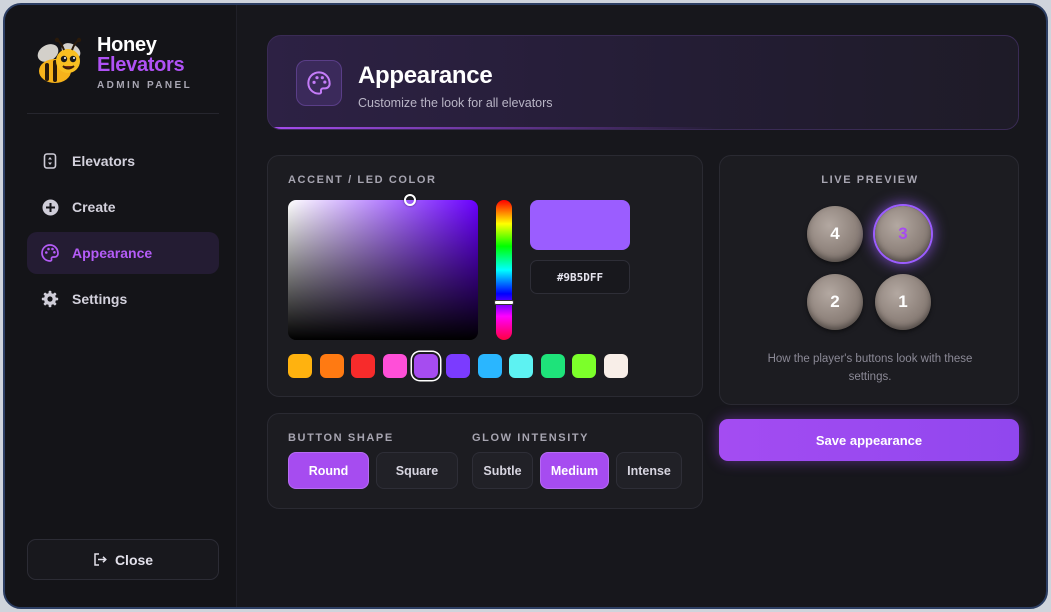 Image resolution: width=1051 pixels, height=612 pixels. What do you see at coordinates (134, 559) in the screenshot?
I see `close-button-label: Close` at bounding box center [134, 559].